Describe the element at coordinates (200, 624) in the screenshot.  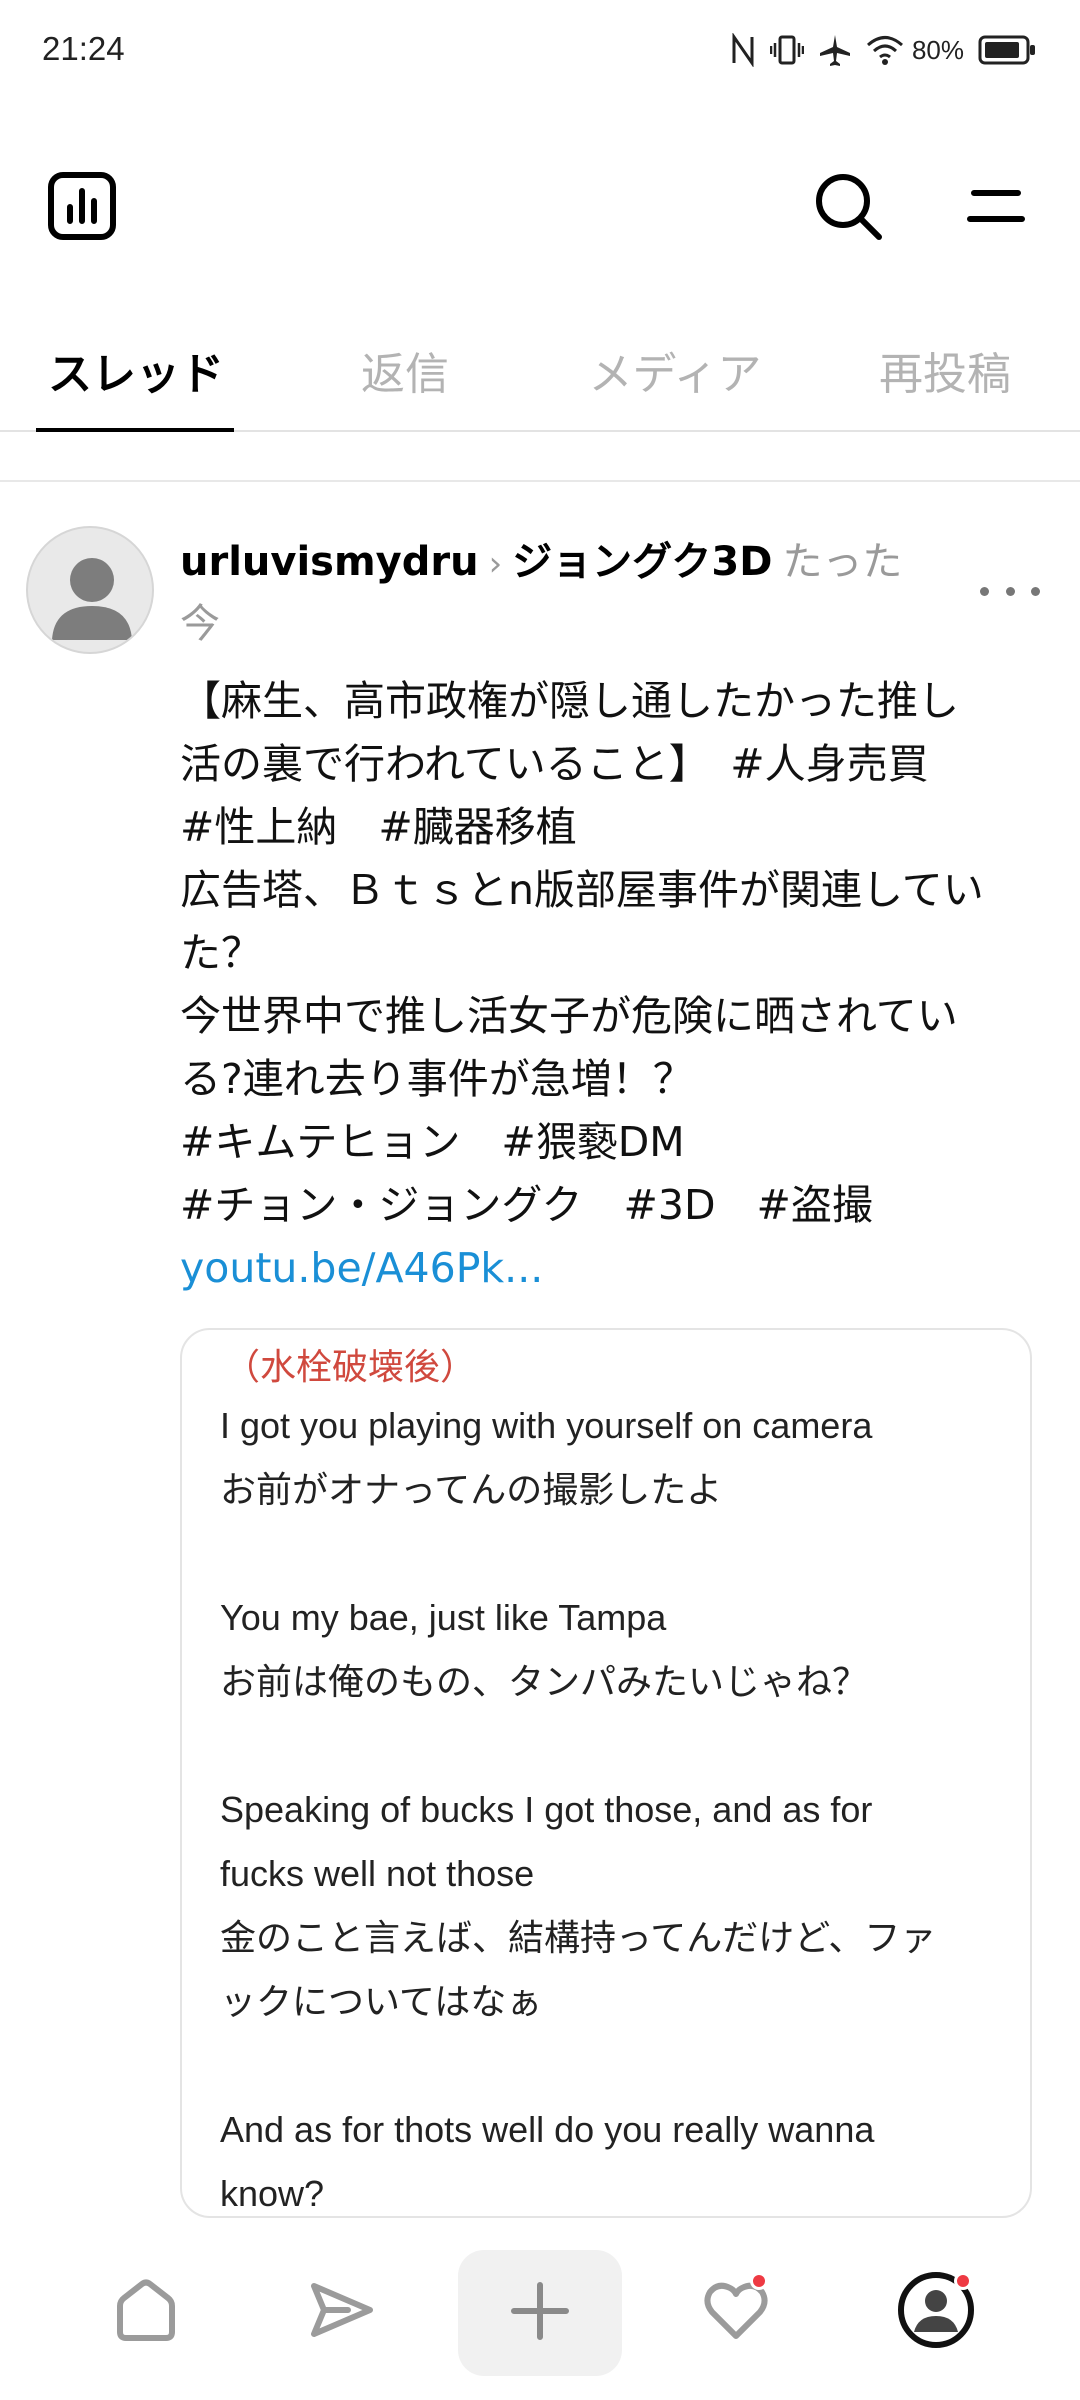
I see `post-time-continued: 今` at that location.